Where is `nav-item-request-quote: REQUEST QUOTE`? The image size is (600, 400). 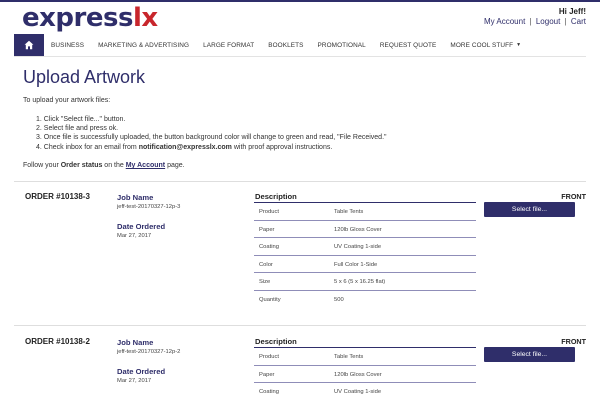 nav-item-request-quote: REQUEST QUOTE is located at coordinates (408, 45).